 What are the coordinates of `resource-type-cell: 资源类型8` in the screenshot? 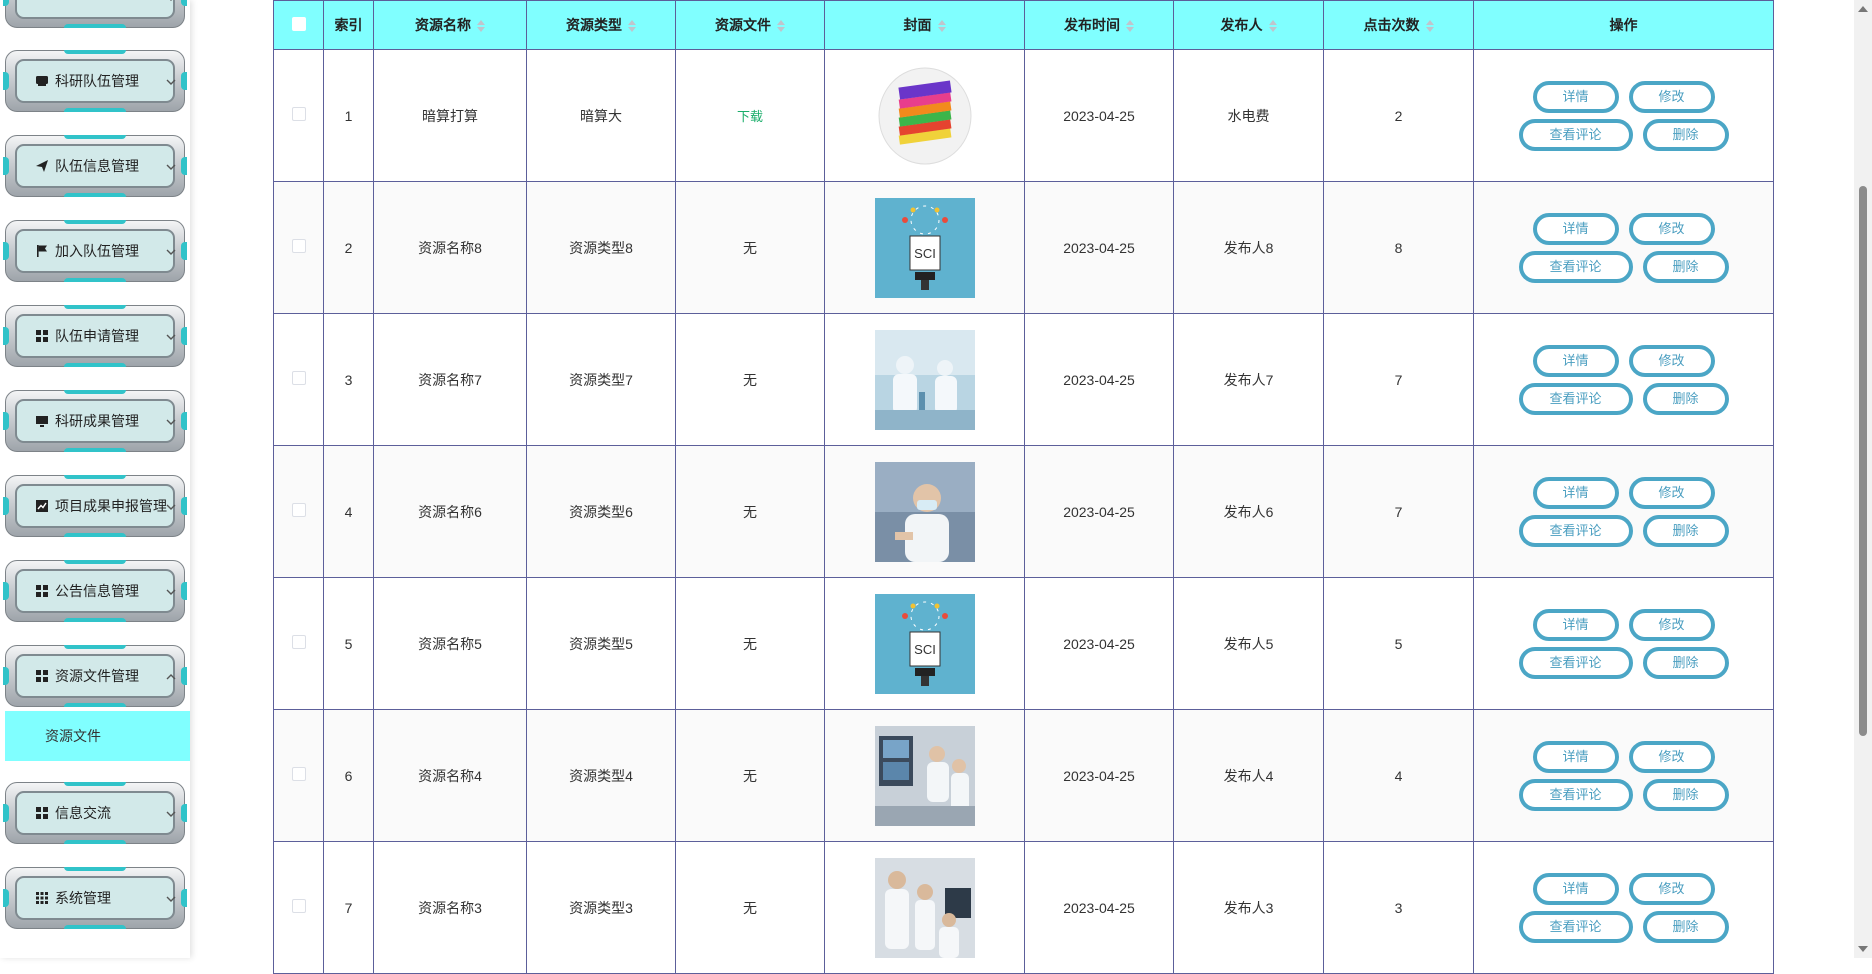 It's located at (601, 247).